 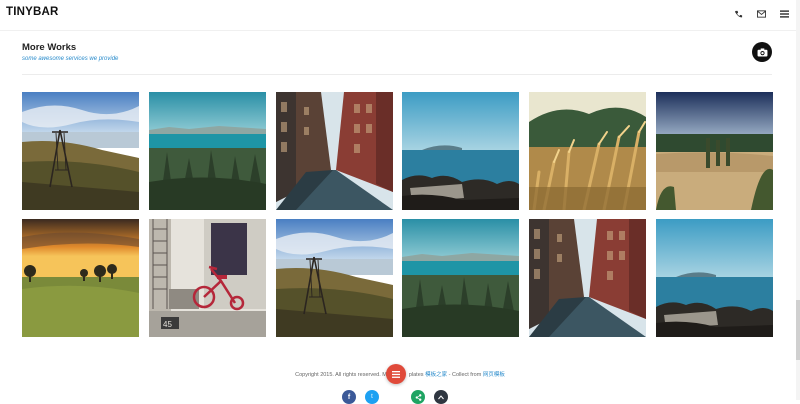 I want to click on twitter-icon: t, so click(x=372, y=397).